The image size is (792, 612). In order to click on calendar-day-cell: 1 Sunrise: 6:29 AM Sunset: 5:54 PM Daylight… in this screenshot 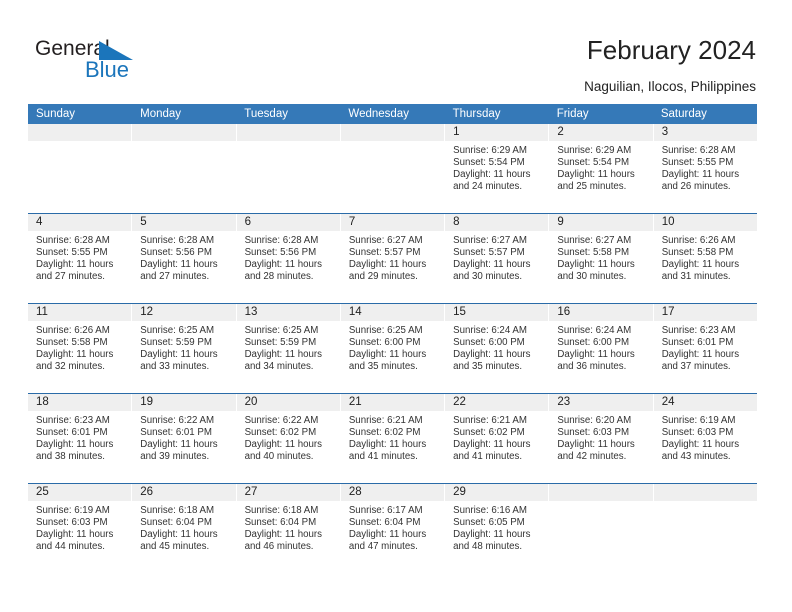, I will do `click(497, 168)`.